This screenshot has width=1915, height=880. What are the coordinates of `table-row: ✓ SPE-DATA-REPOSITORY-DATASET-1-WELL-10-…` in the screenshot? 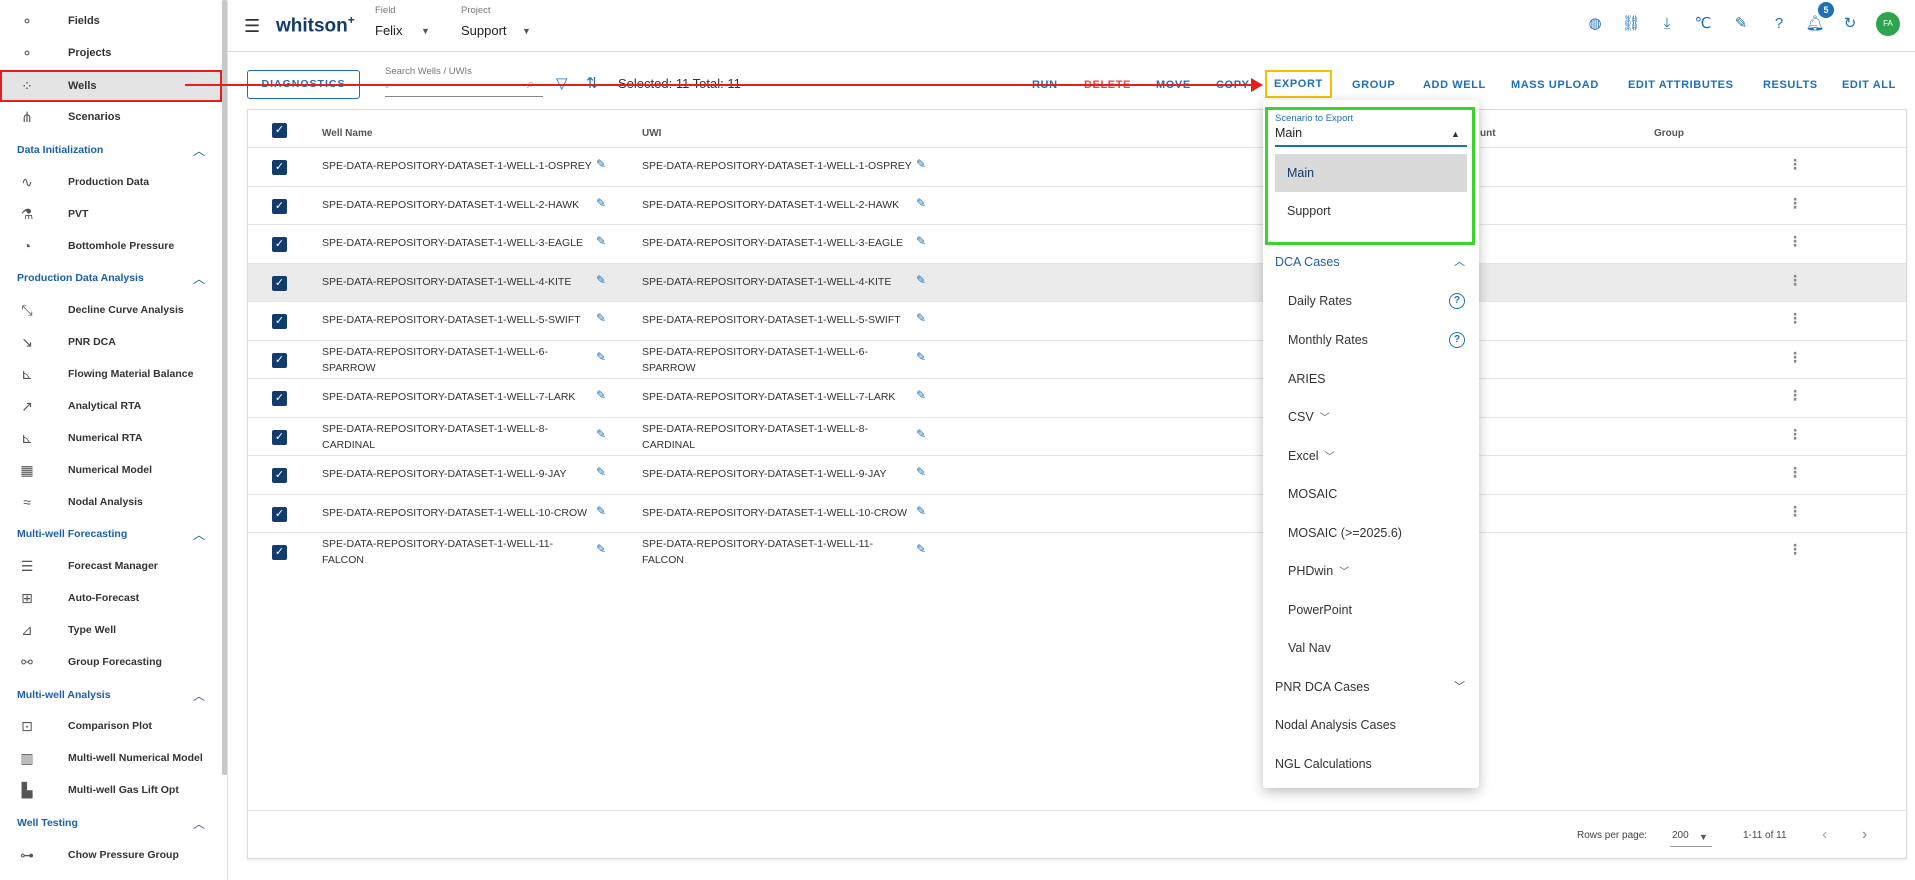 It's located at (1077, 513).